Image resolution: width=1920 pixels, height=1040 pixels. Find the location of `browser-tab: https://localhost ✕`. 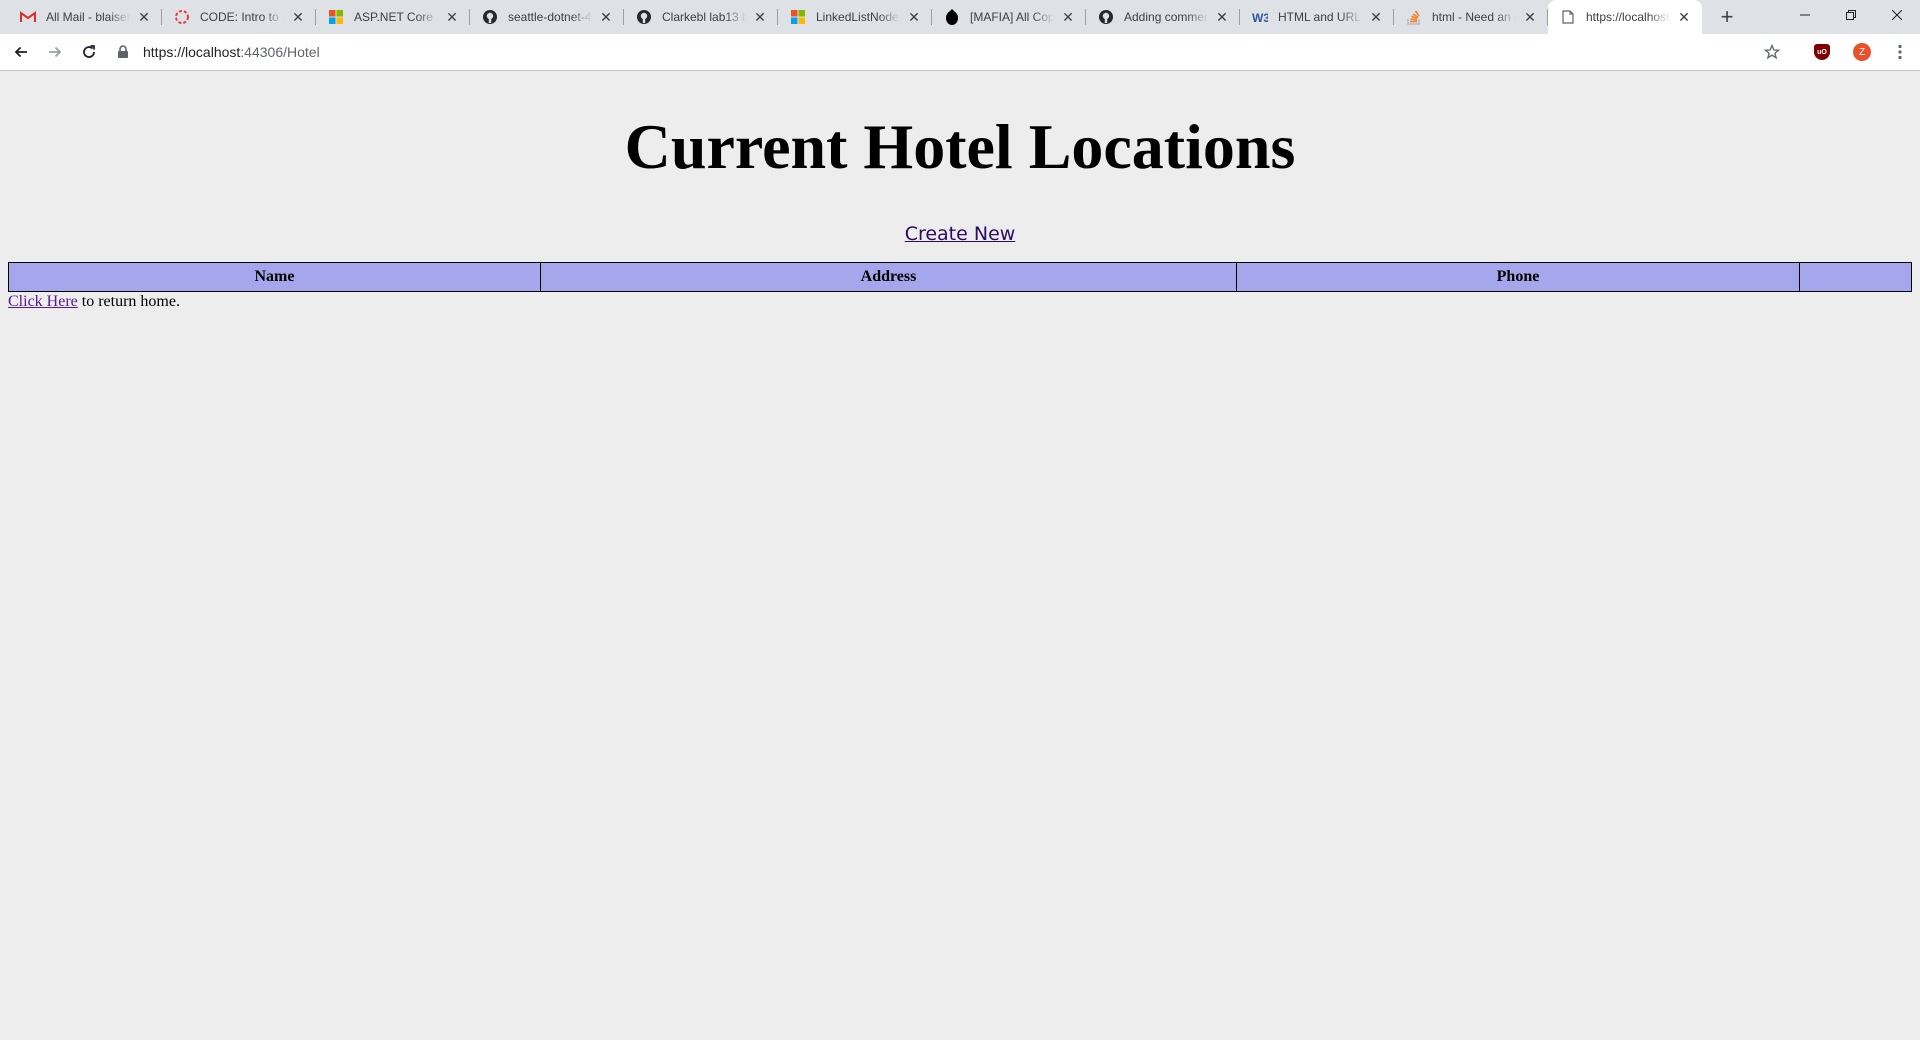

browser-tab: https://localhost ✕ is located at coordinates (1625, 17).